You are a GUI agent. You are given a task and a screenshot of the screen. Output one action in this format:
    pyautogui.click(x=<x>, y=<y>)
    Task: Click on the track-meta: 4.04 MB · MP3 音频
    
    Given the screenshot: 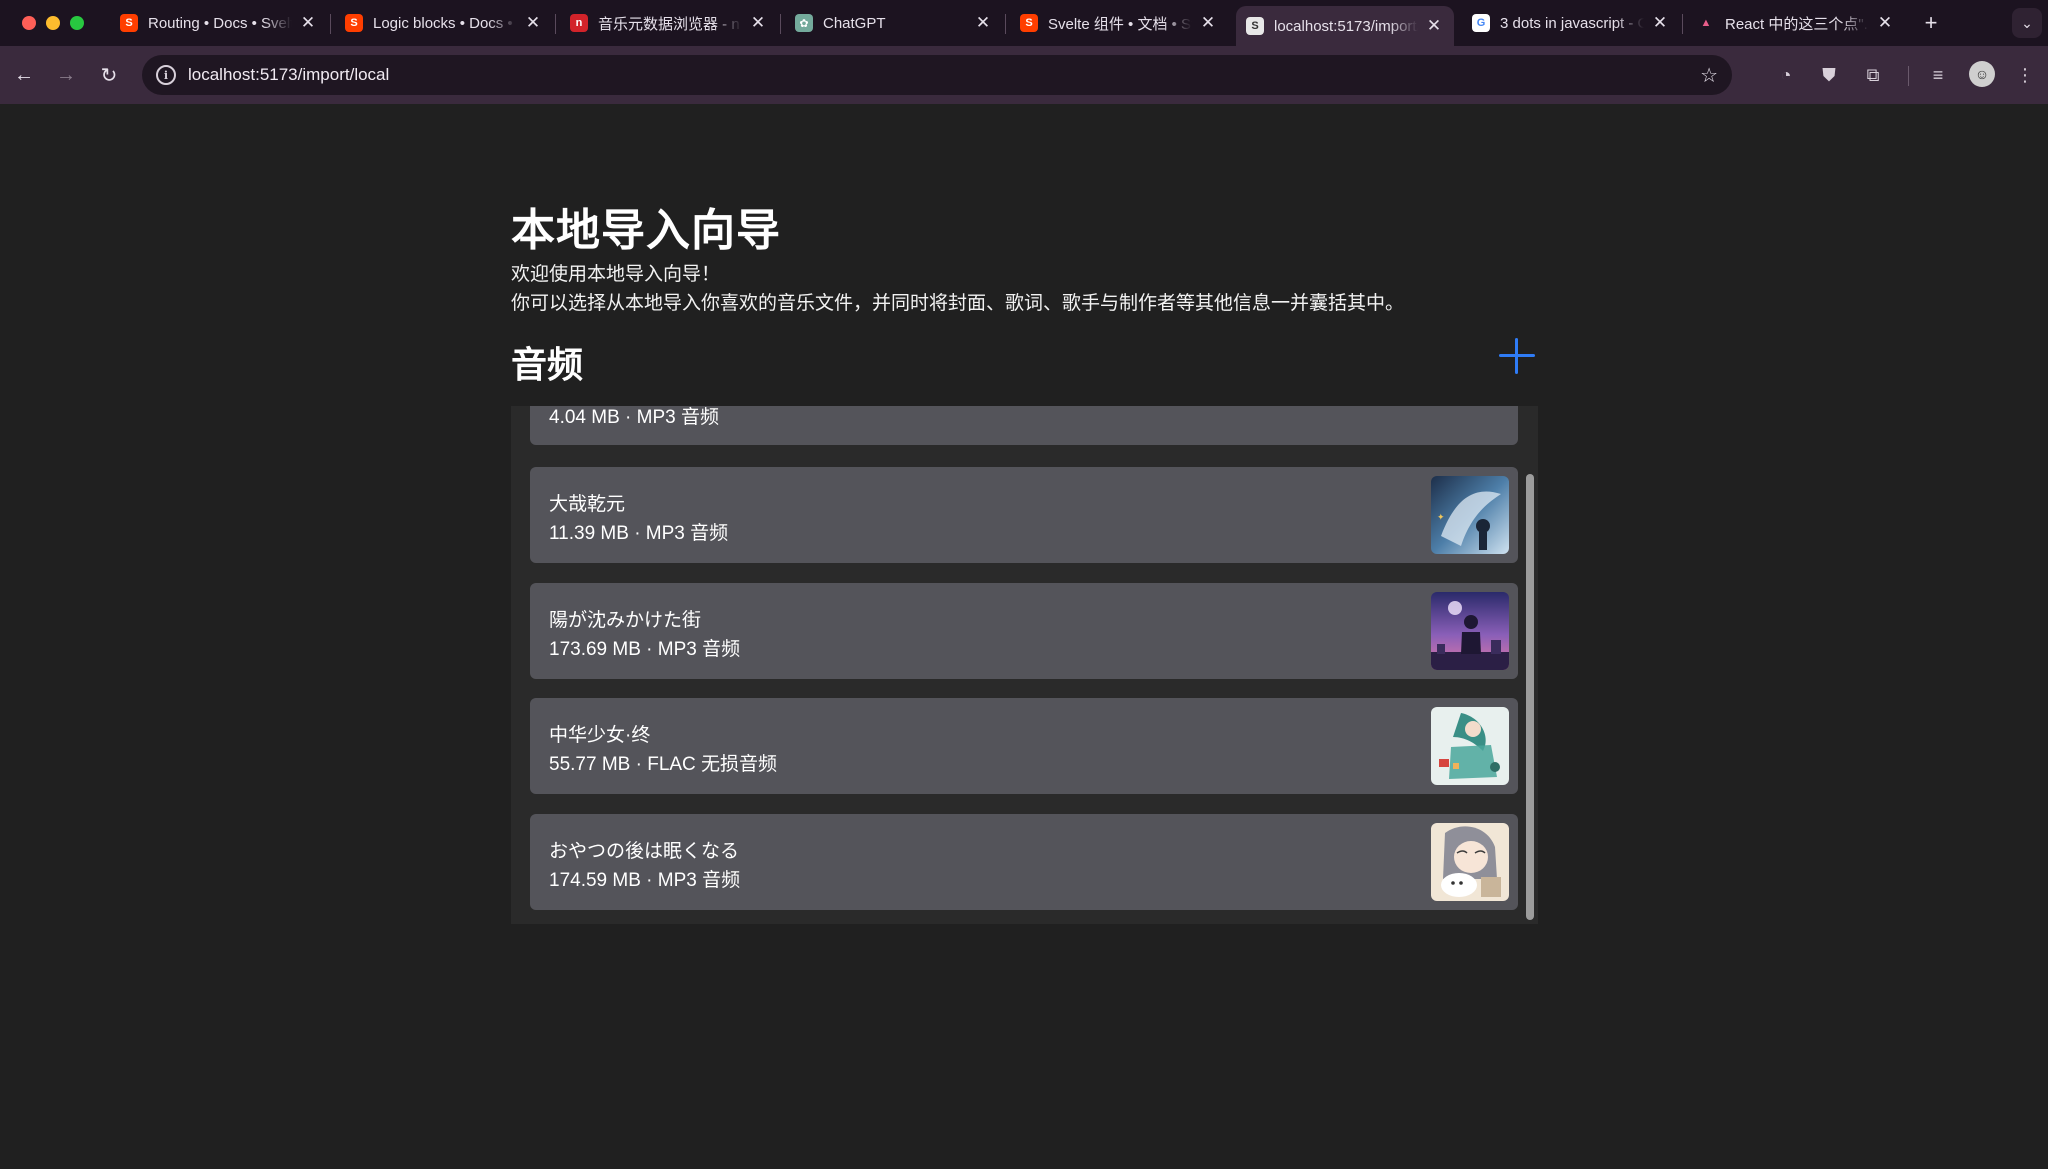 What is the action you would take?
    pyautogui.click(x=634, y=417)
    